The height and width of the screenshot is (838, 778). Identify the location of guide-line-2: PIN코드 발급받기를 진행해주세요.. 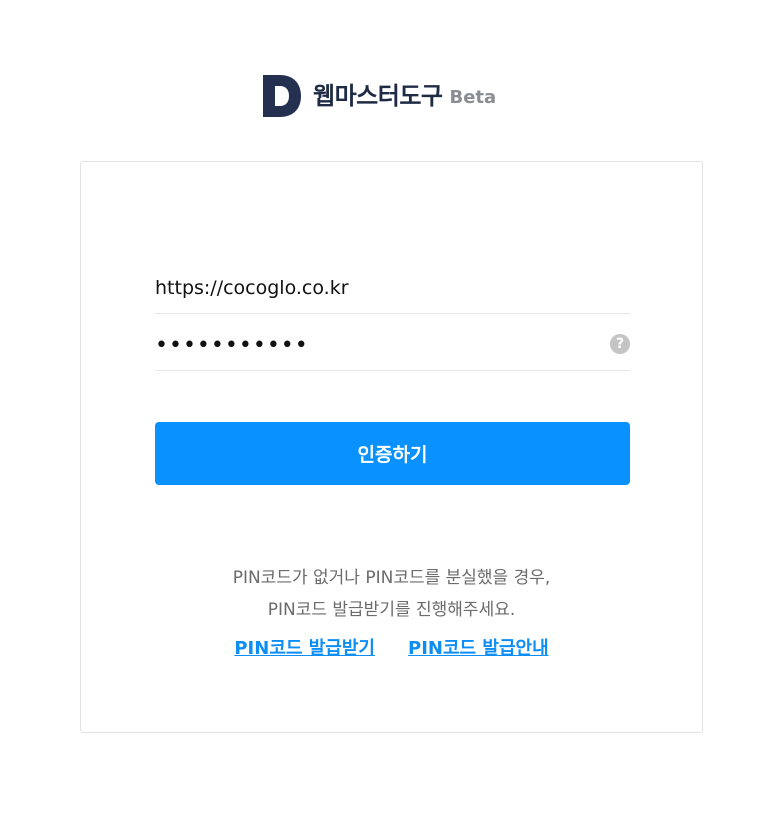
(391, 610).